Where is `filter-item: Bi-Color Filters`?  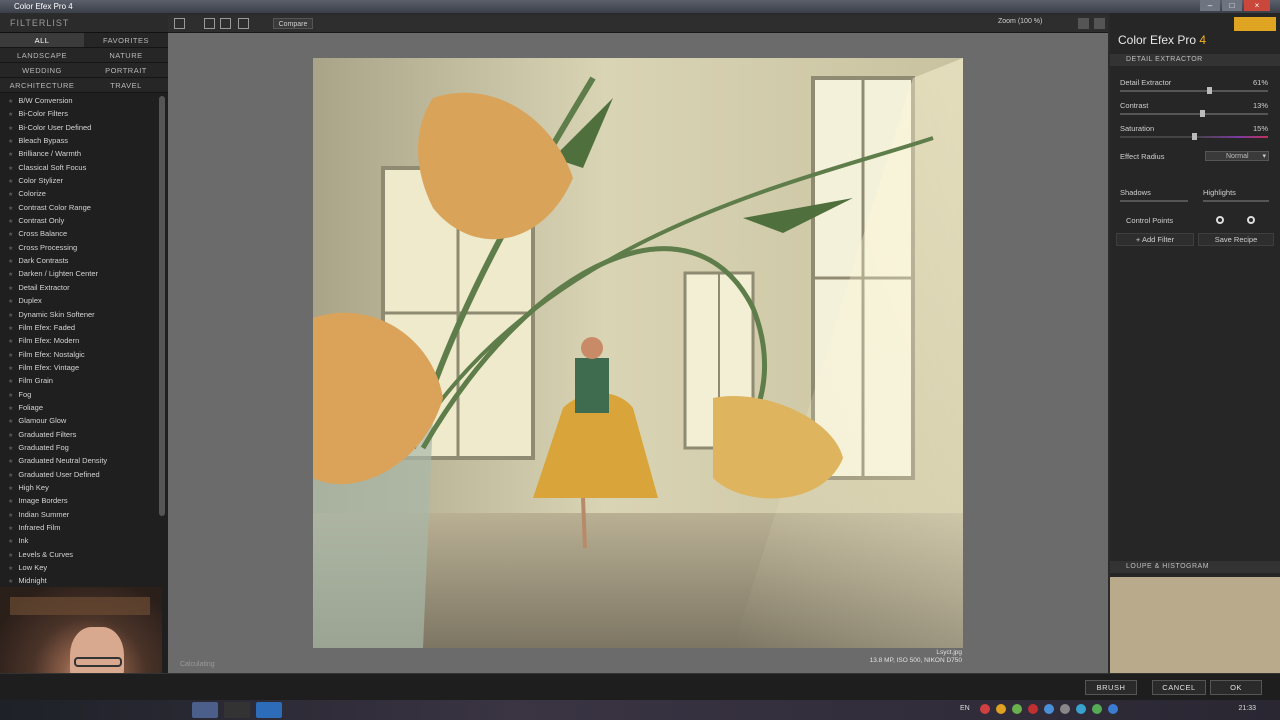
filter-item: Bi-Color Filters is located at coordinates (79, 113).